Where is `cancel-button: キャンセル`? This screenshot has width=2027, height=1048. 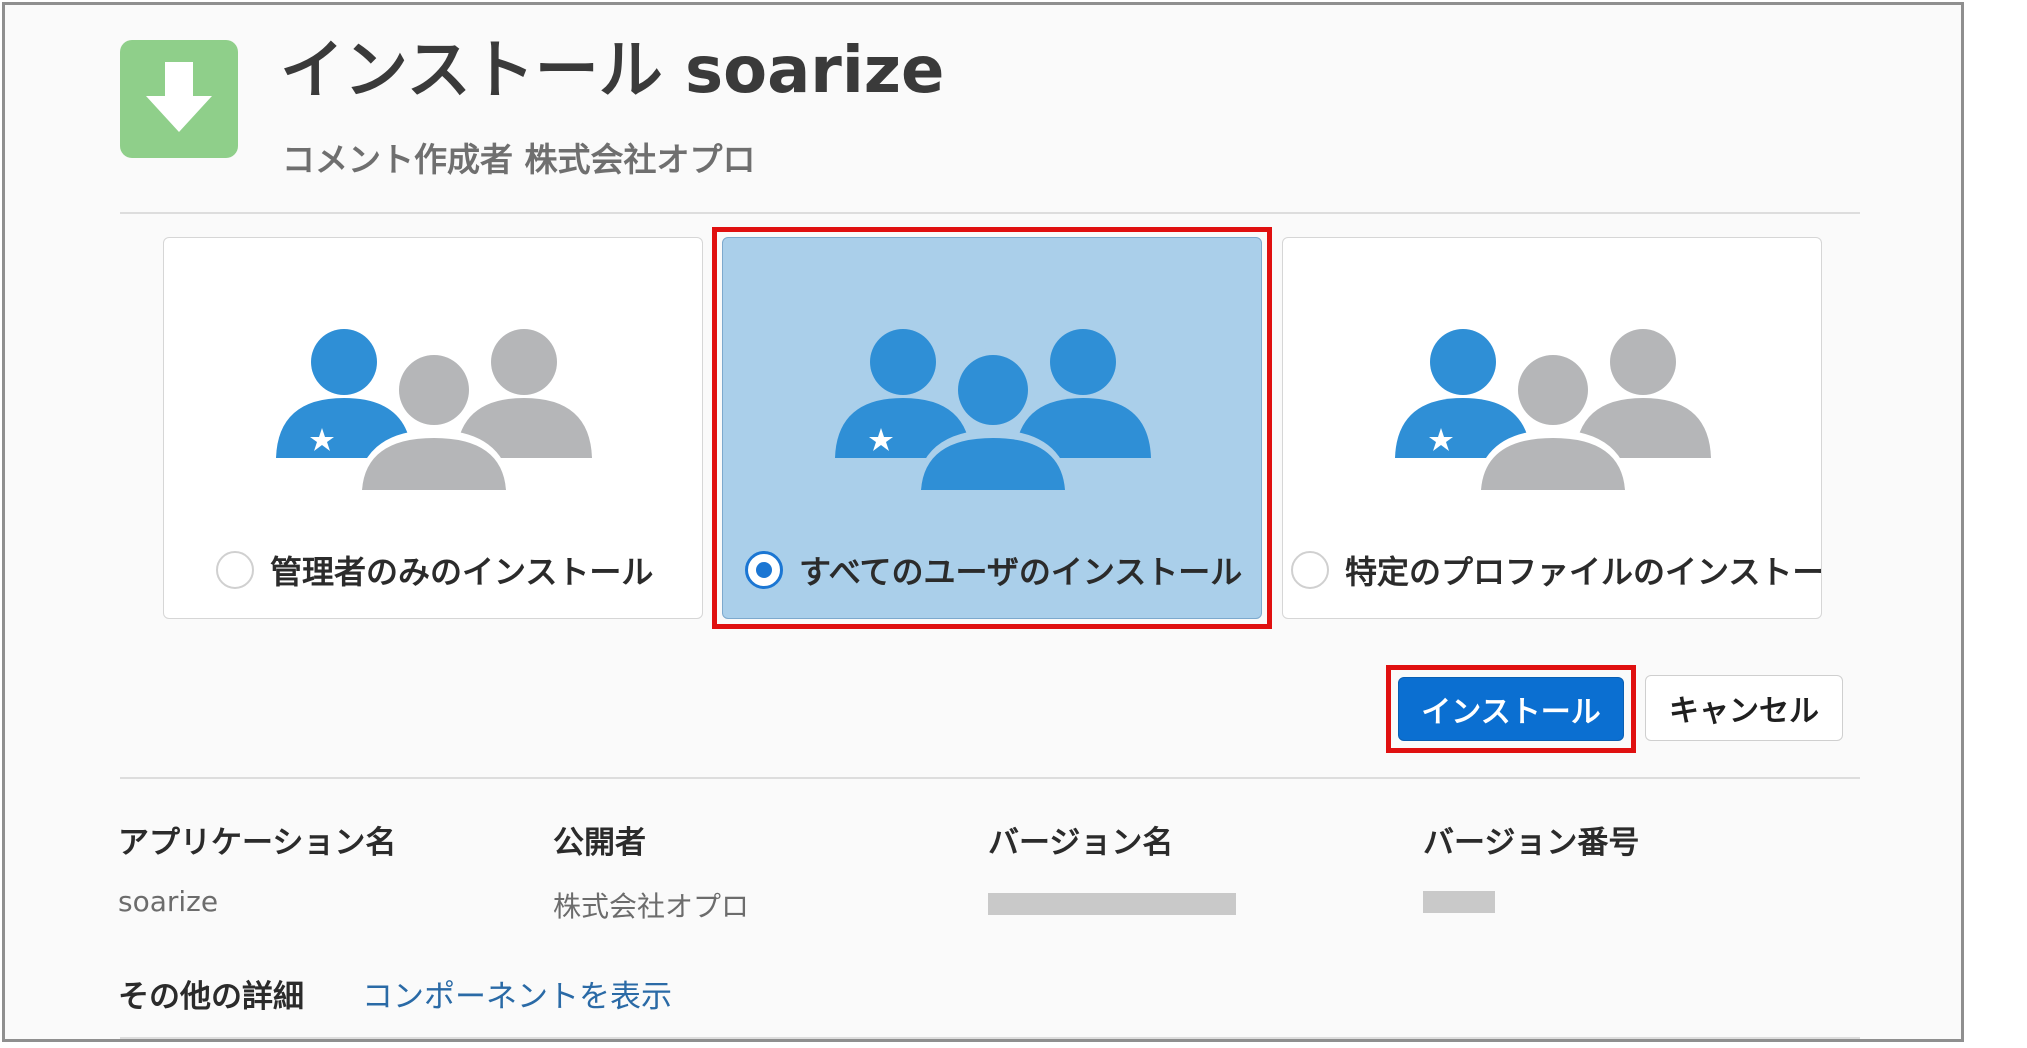 cancel-button: キャンセル is located at coordinates (1744, 708).